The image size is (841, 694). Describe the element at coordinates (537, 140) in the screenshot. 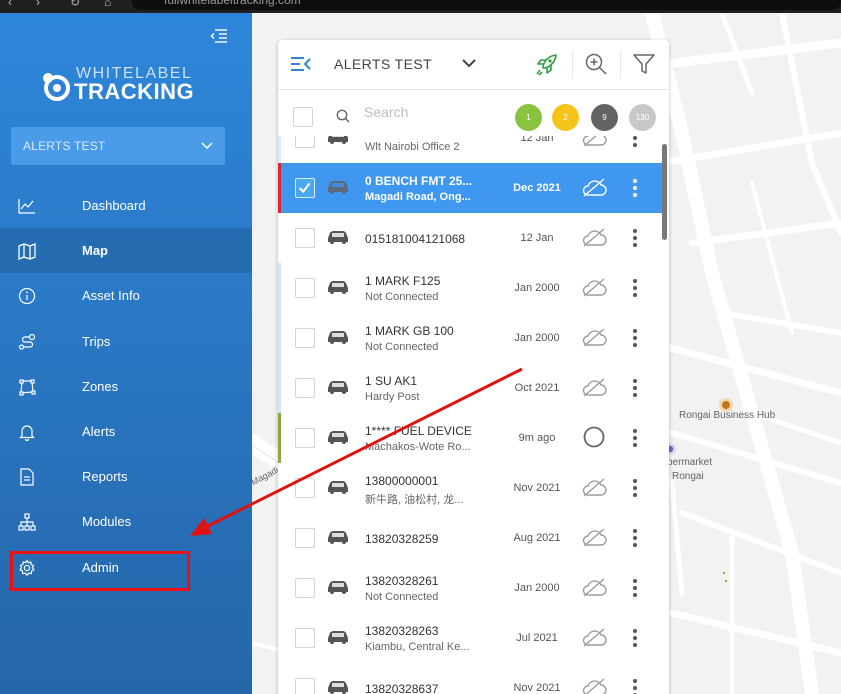

I see `asset-last-update: 12 Jan` at that location.